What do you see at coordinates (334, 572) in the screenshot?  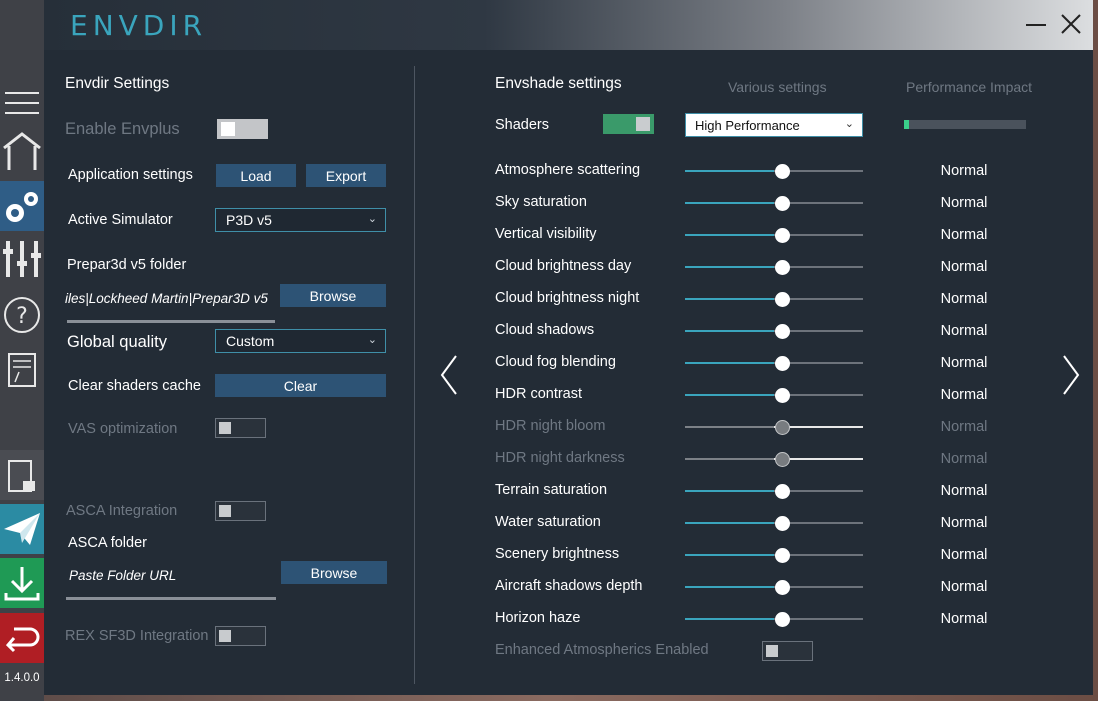 I see `asca-browse-button: Browse` at bounding box center [334, 572].